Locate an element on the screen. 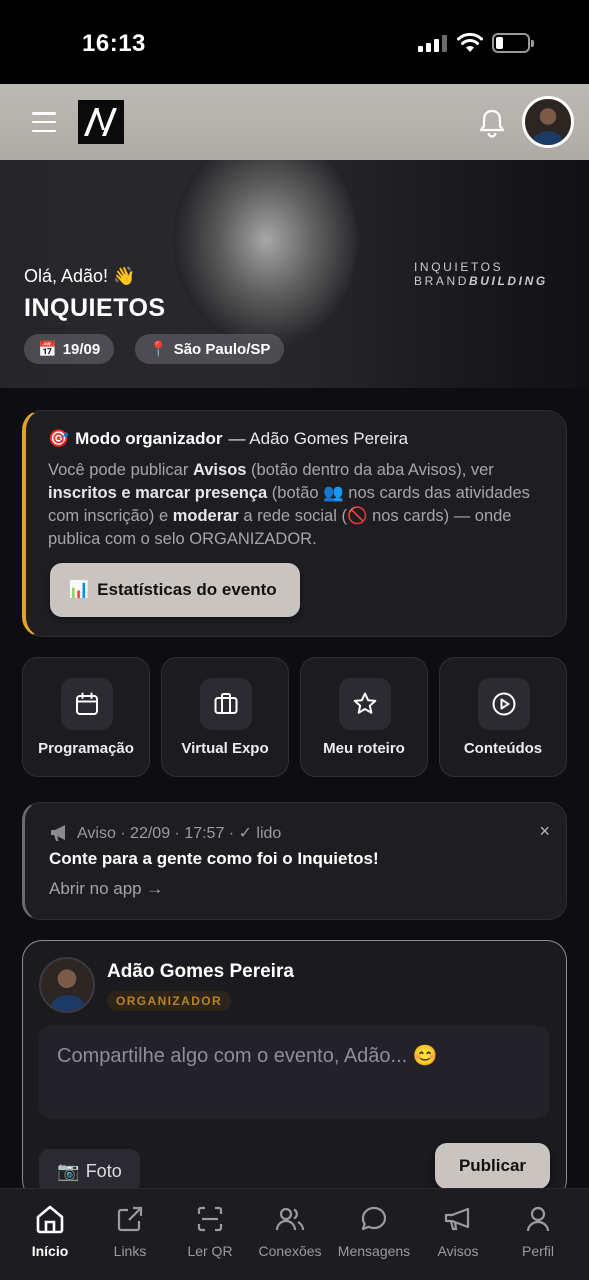 This screenshot has width=589, height=1280. briefcase-icon is located at coordinates (226, 704).